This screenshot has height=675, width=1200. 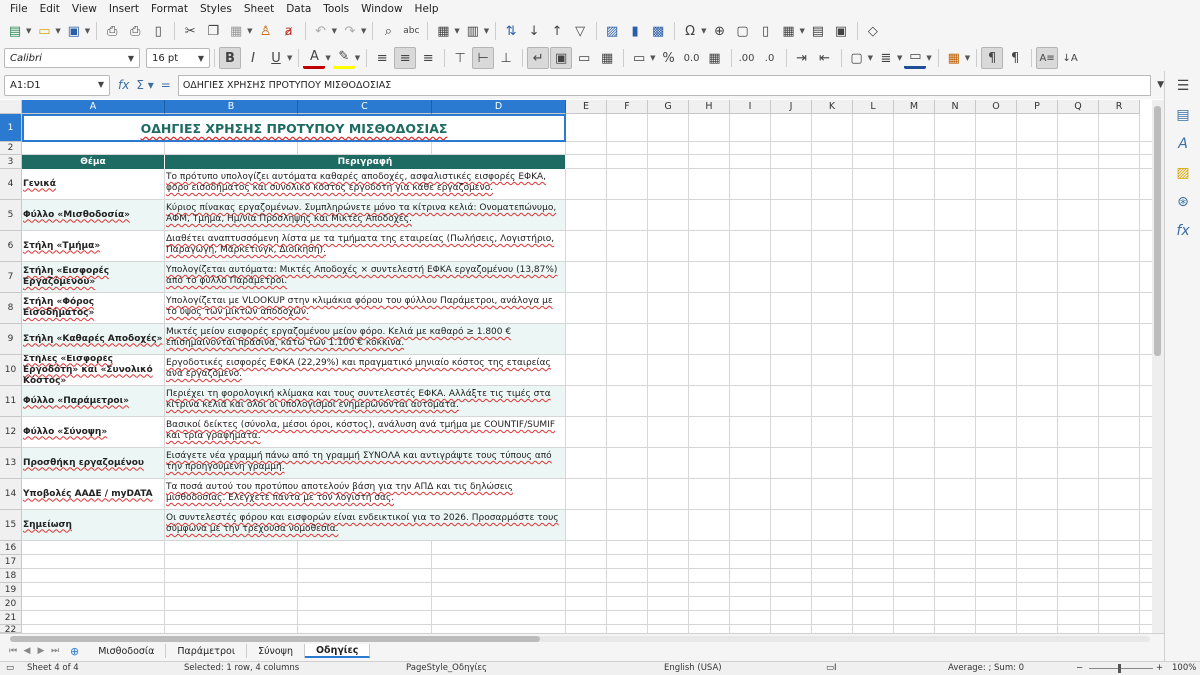 What do you see at coordinates (350, 31) in the screenshot?
I see `redo-icon: ↷` at bounding box center [350, 31].